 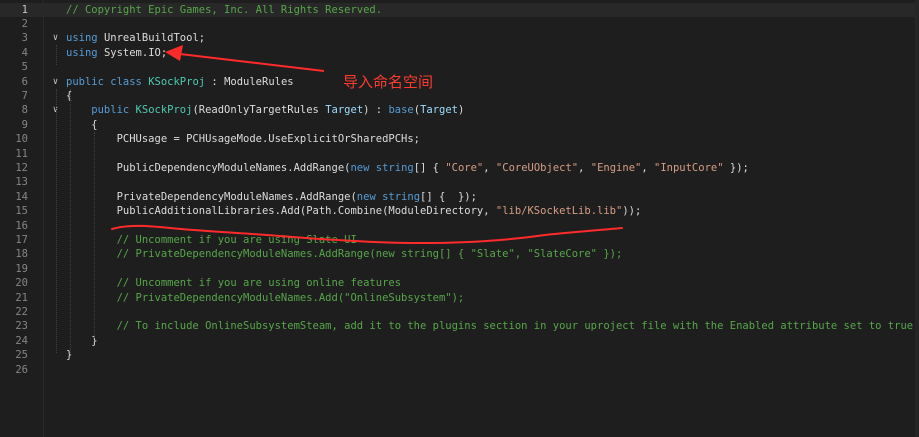 I want to click on code-token: string, so click(x=401, y=196).